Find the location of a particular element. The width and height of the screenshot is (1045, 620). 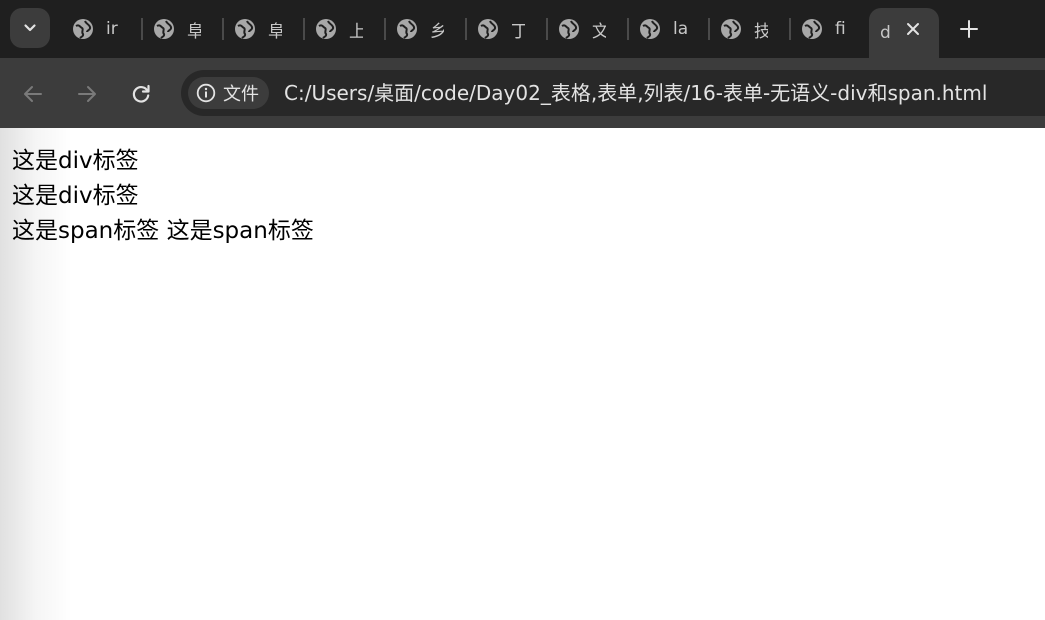

reload-button is located at coordinates (141, 94).